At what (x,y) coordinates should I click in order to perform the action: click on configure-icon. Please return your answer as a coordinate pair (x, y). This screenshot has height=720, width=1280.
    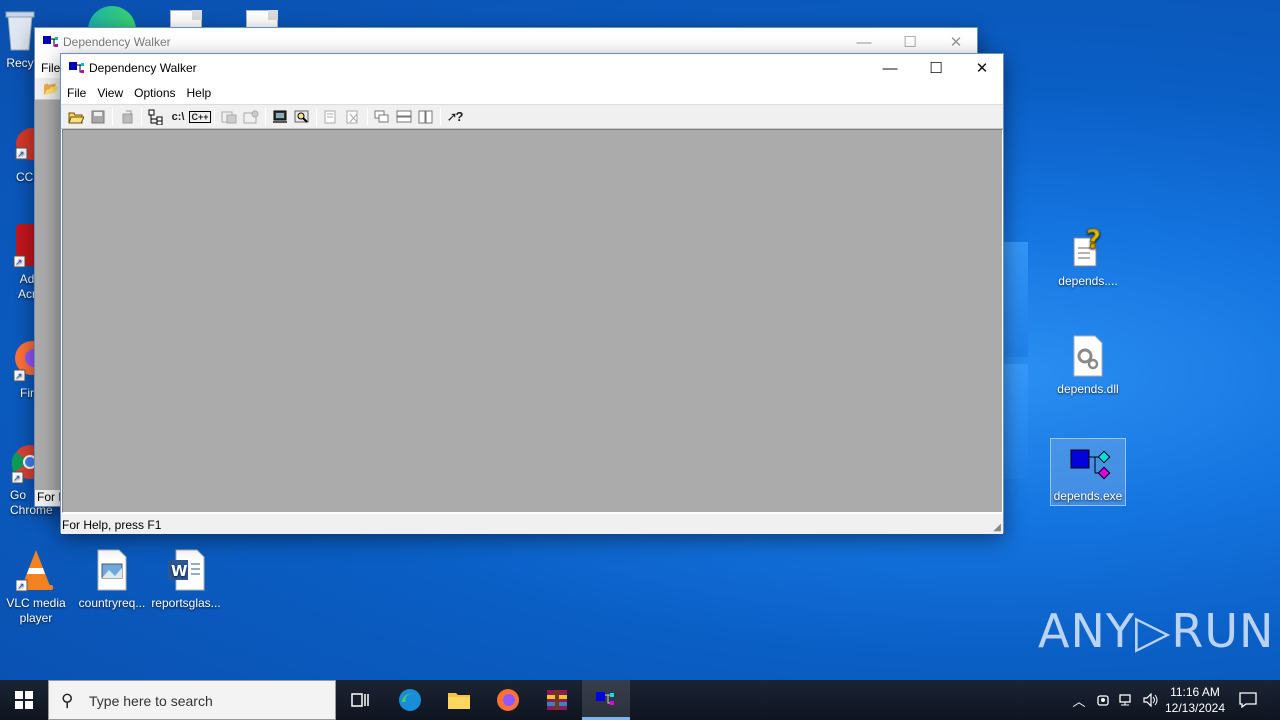
    Looking at the image, I should click on (353, 117).